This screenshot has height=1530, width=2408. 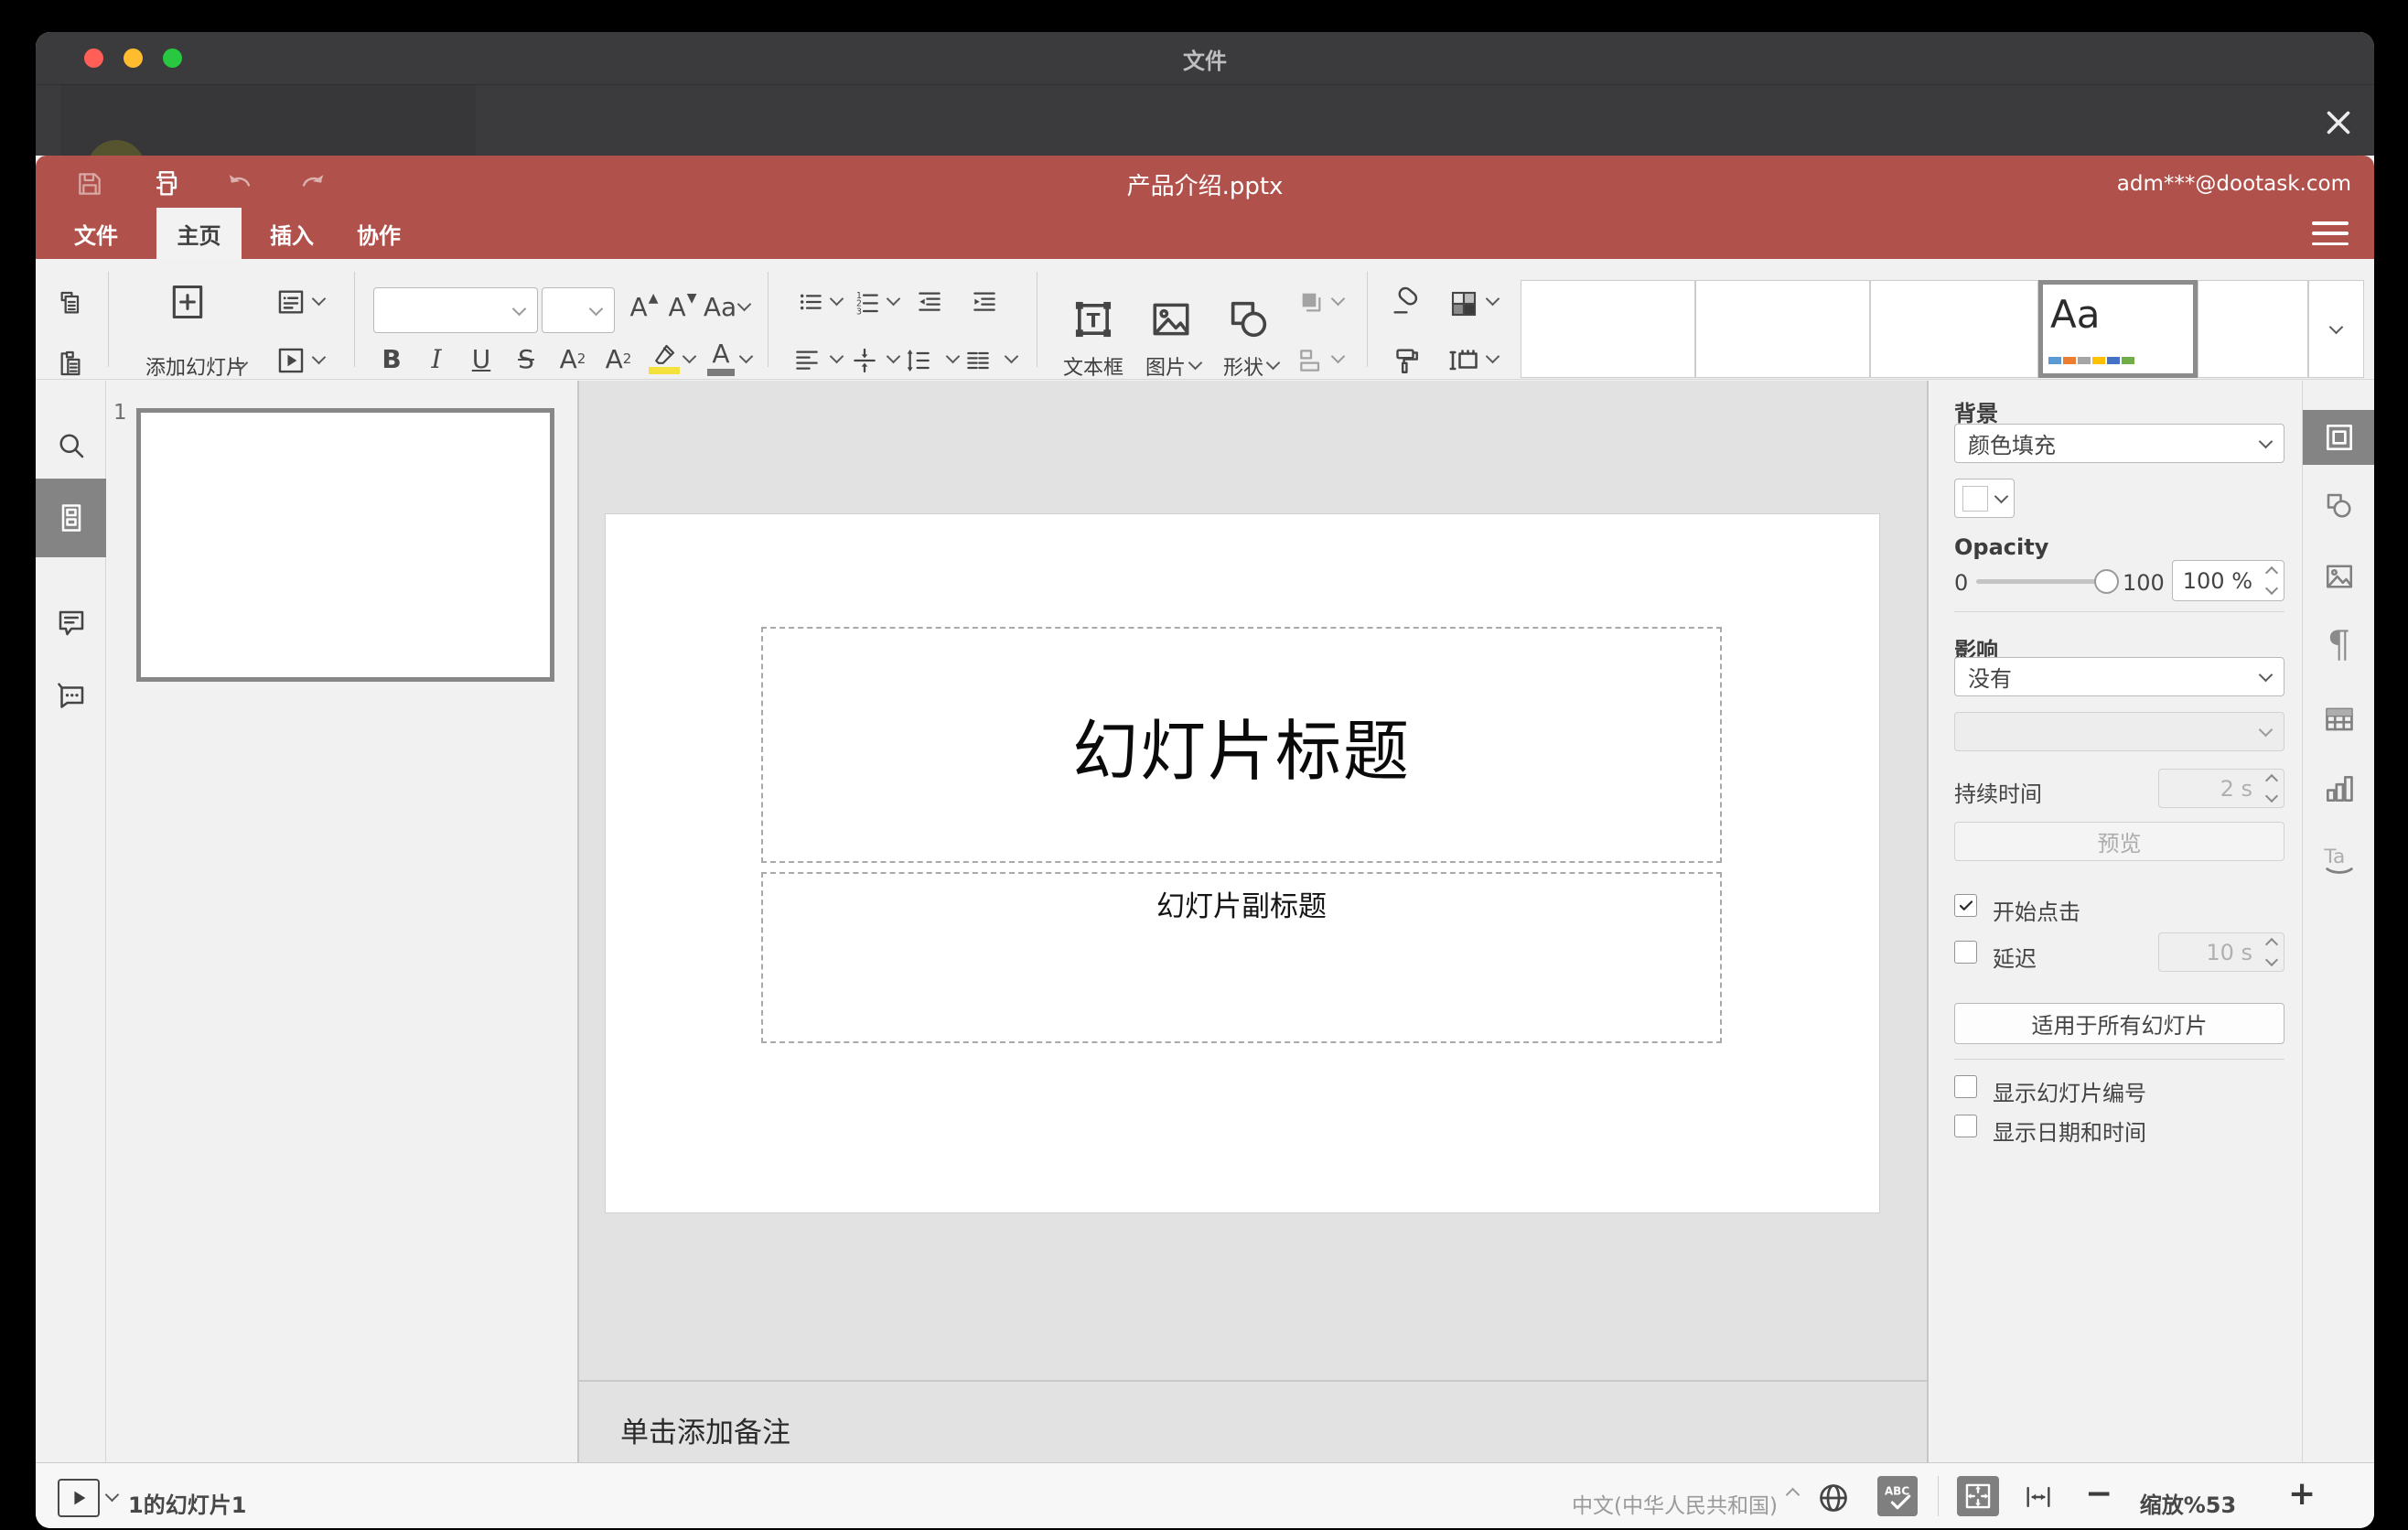 What do you see at coordinates (1492, 299) in the screenshot?
I see `color-scheme-dropdown-icon` at bounding box center [1492, 299].